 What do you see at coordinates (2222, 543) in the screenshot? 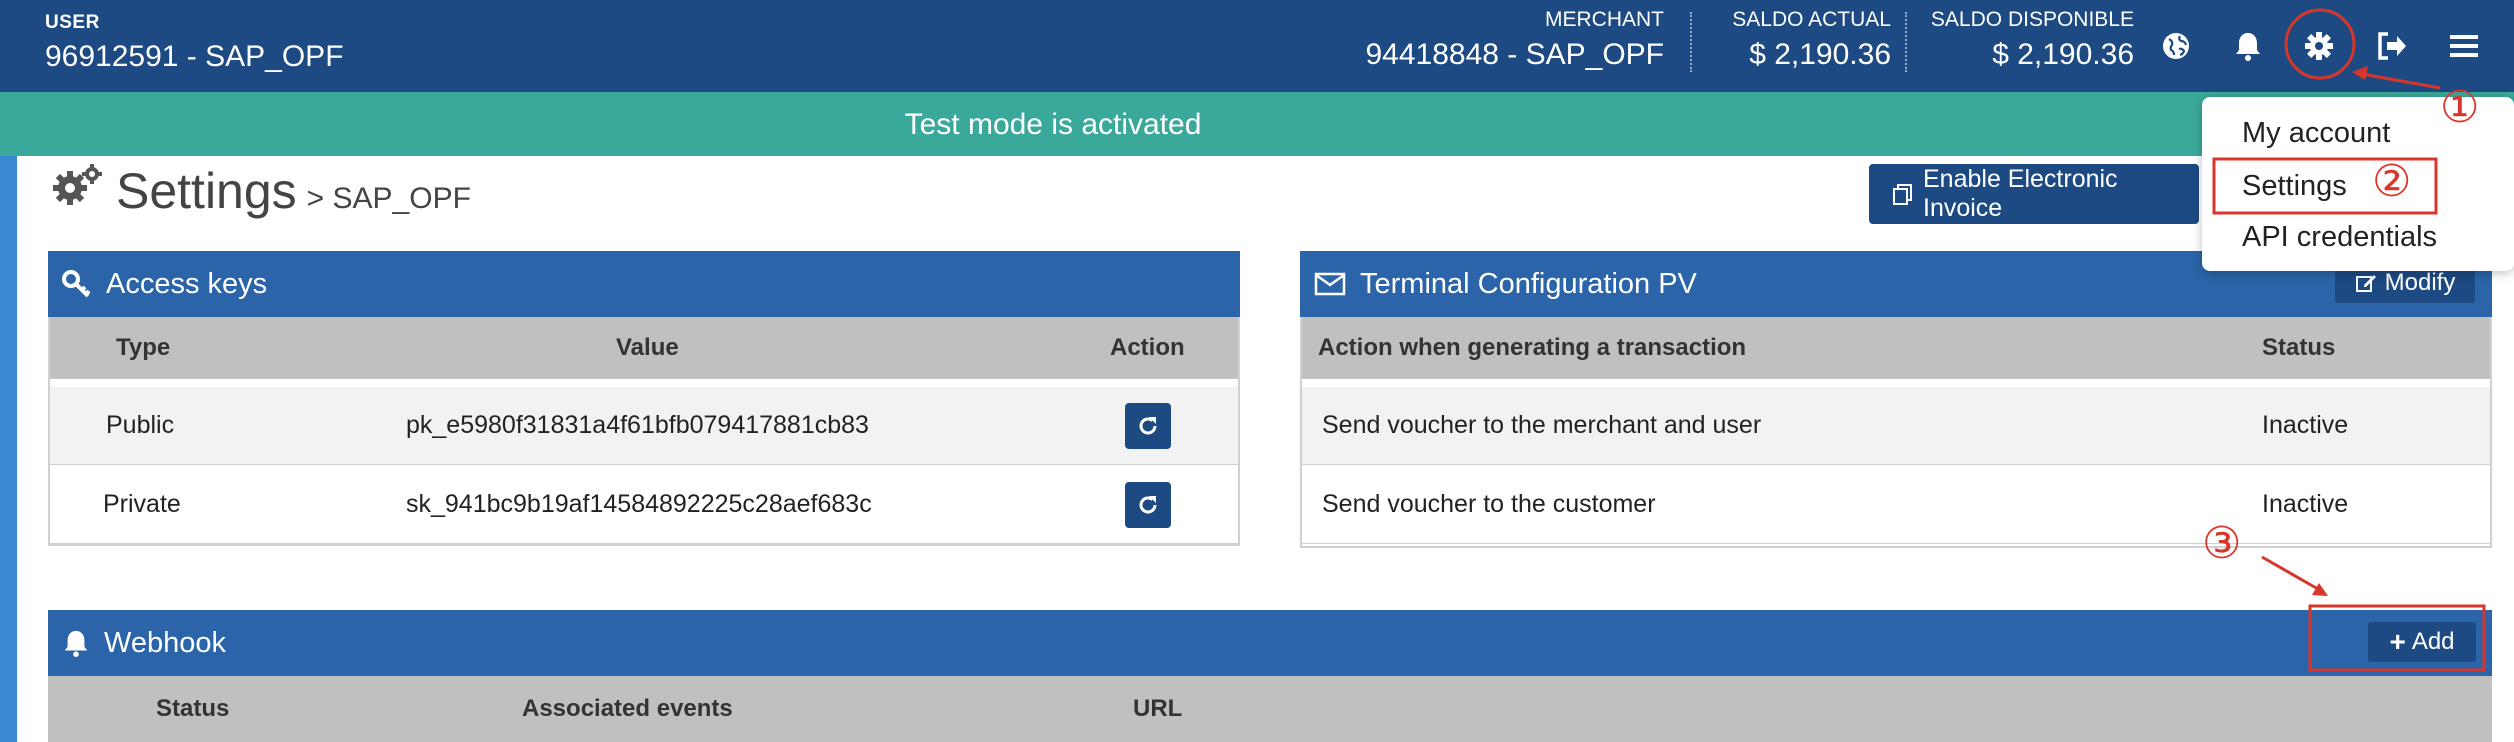
I see `annotation-three: ③` at bounding box center [2222, 543].